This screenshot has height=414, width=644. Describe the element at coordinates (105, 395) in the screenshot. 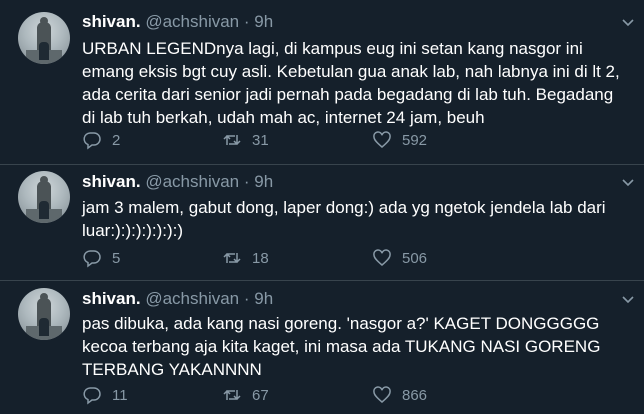

I see `reply-button: 11` at that location.